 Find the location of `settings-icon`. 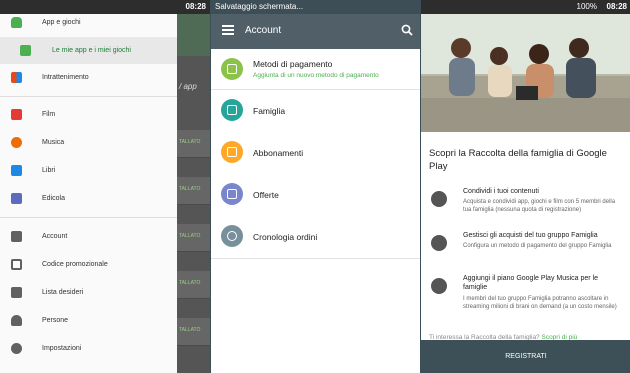

settings-icon is located at coordinates (16, 348).